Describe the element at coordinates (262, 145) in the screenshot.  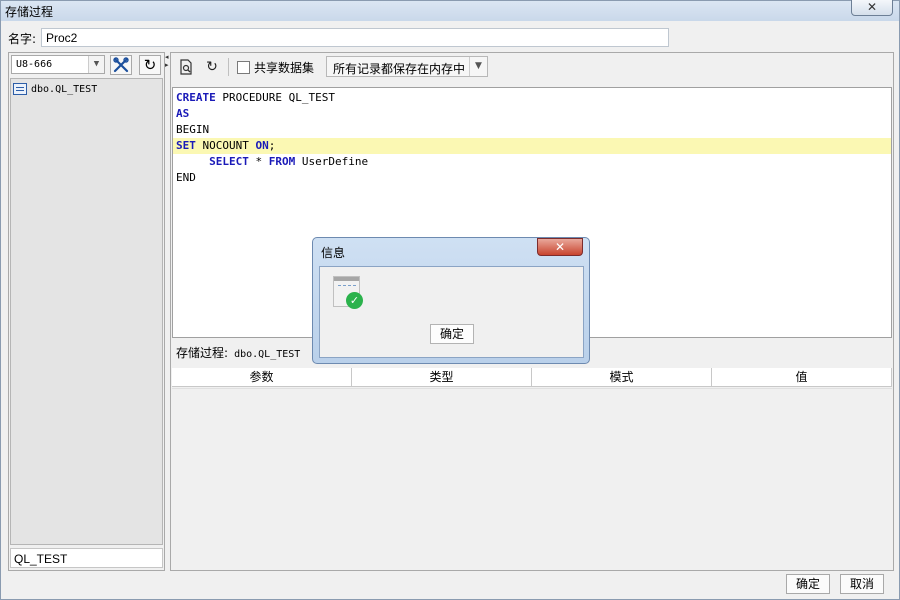
I see `code-keyword: ON` at that location.